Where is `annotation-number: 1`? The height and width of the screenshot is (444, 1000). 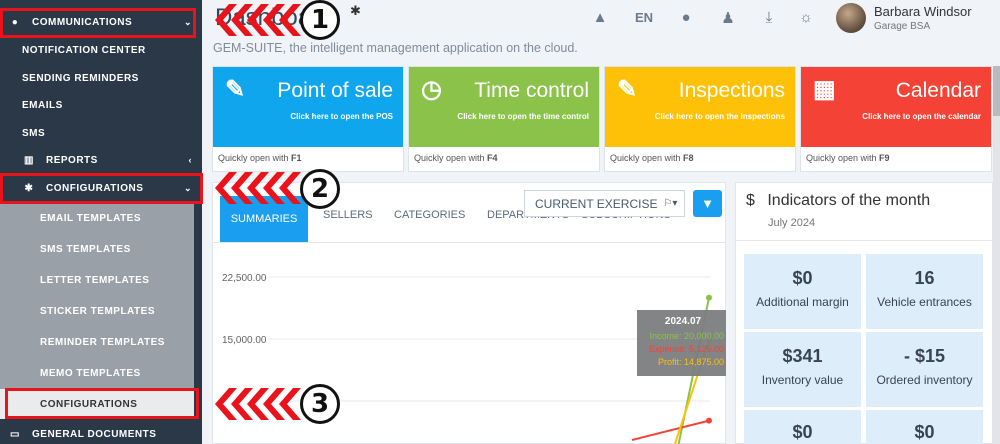
annotation-number: 1 is located at coordinates (320, 20).